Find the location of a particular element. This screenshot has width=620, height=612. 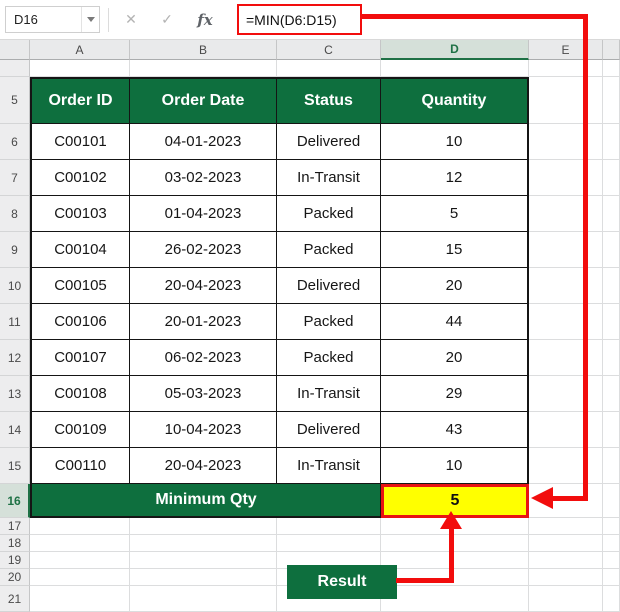

cancel-icon: ✕ is located at coordinates (131, 19).